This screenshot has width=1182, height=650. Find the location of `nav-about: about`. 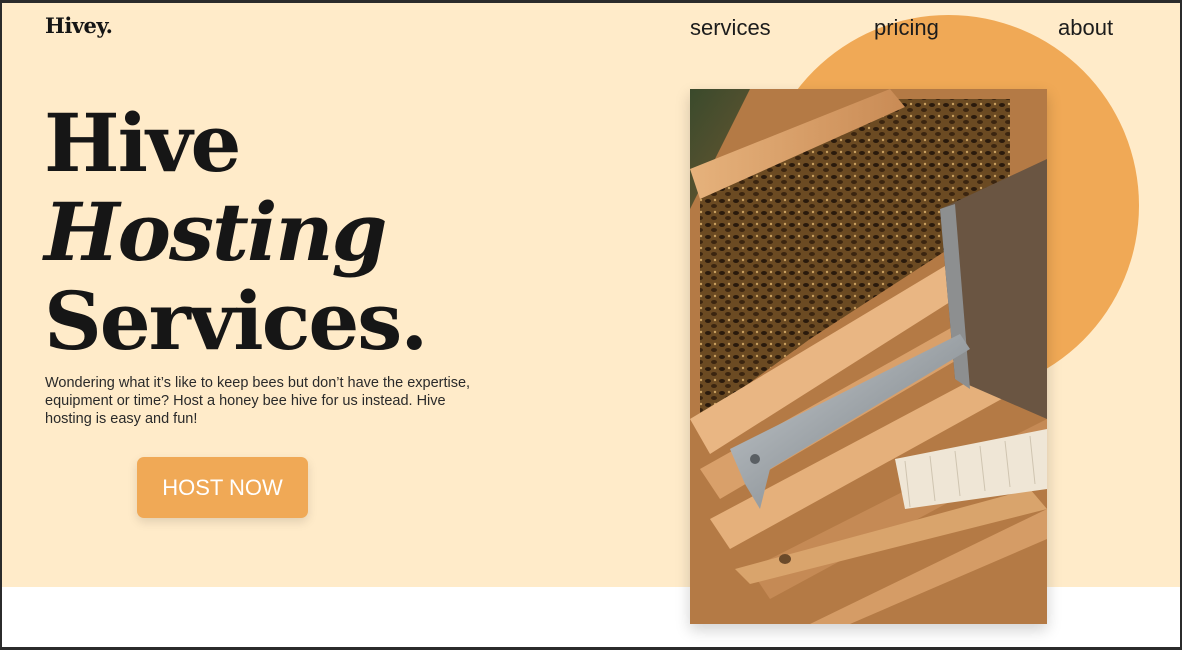

nav-about: about is located at coordinates (1085, 28).